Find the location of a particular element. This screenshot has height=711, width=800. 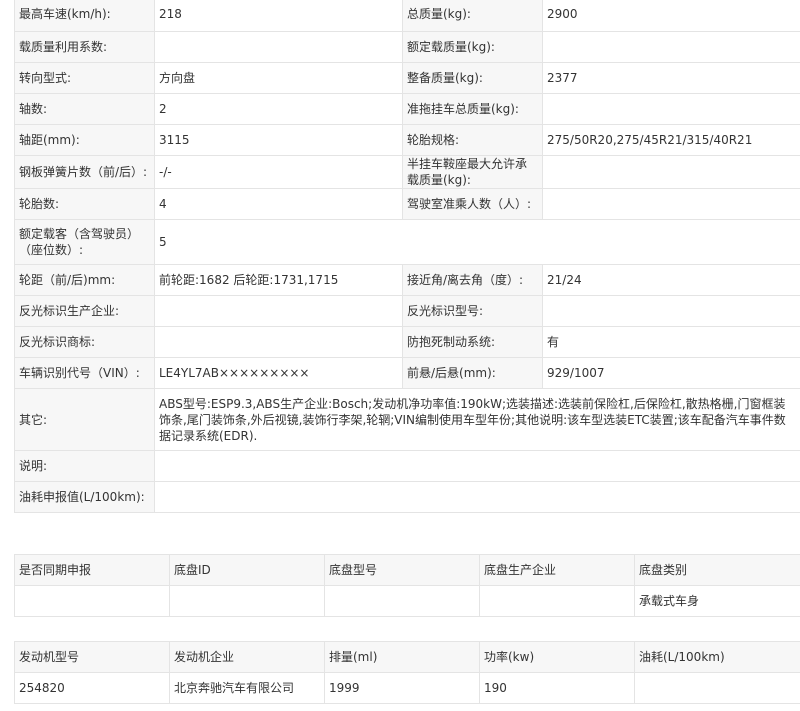

spec-value: 3115 is located at coordinates (278, 140).